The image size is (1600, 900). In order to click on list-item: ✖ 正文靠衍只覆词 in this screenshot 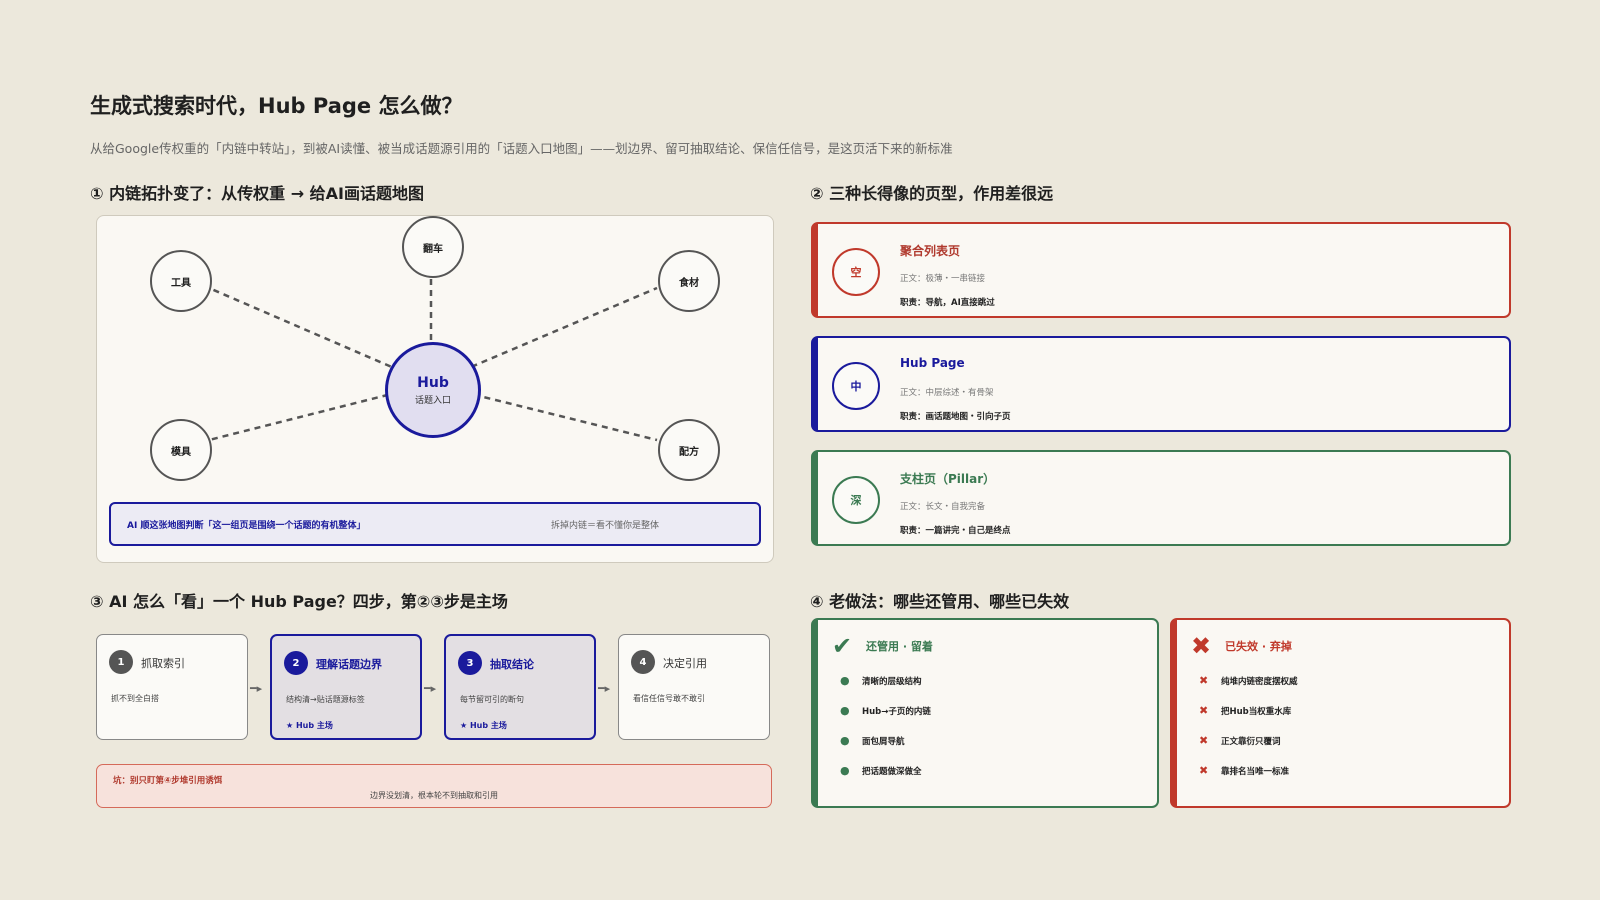, I will do `click(1240, 740)`.